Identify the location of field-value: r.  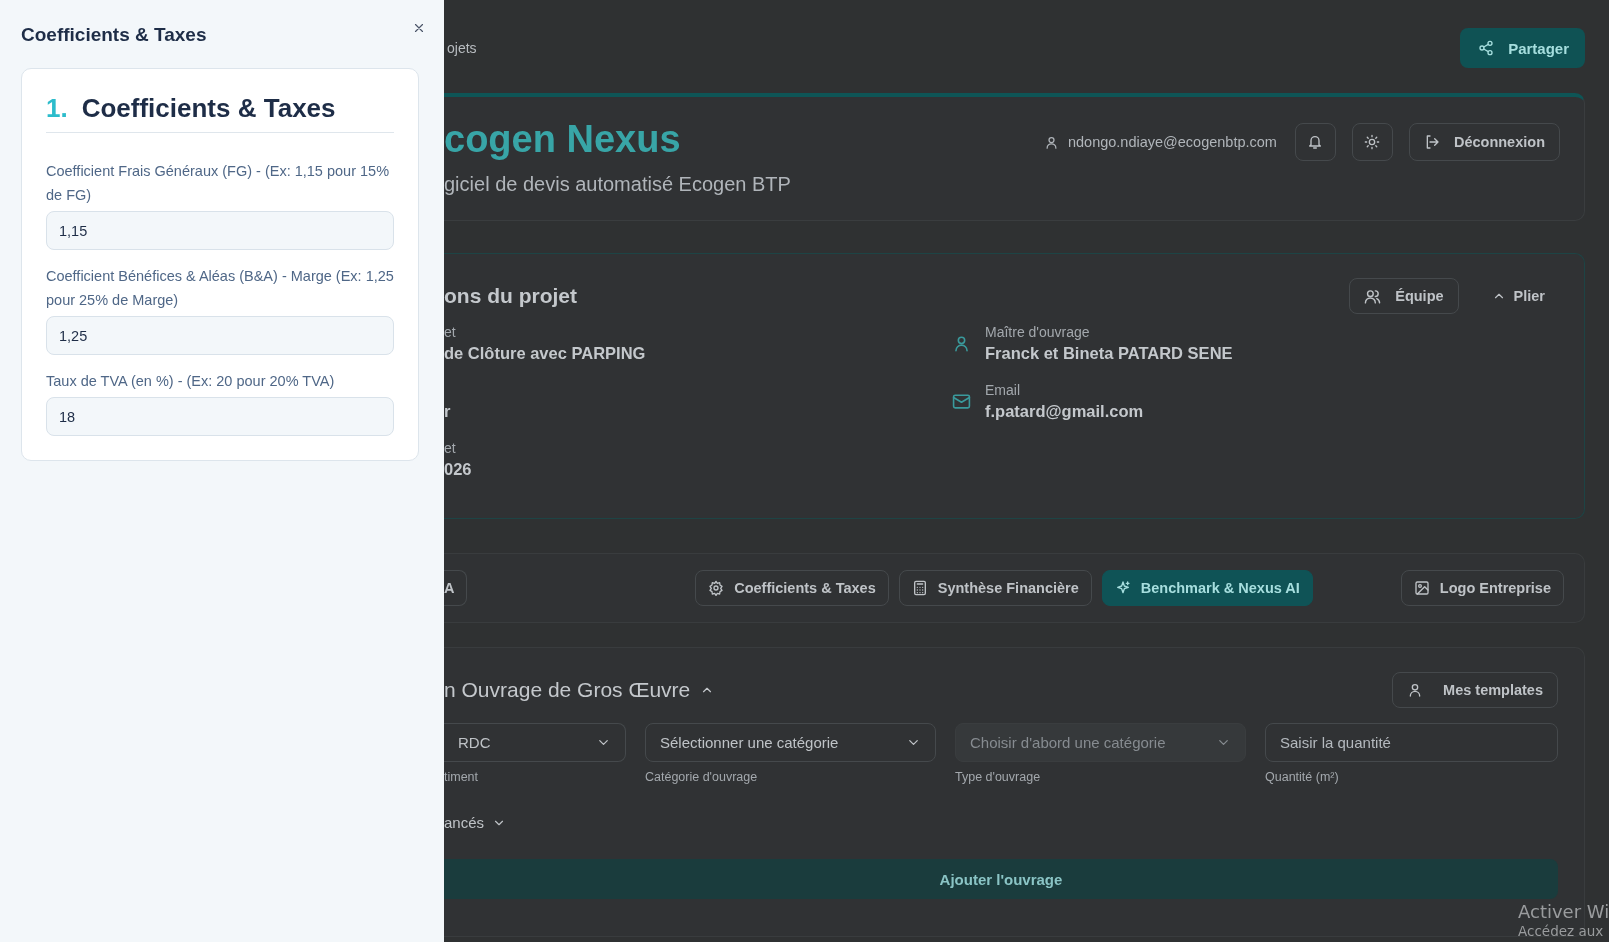
(448, 411).